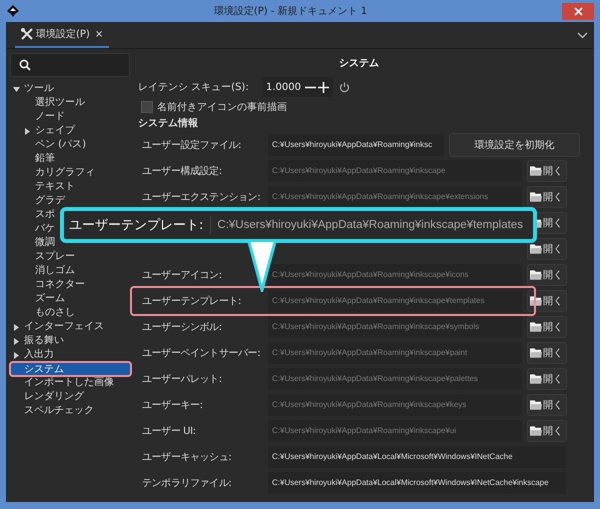 This screenshot has height=509, width=600. I want to click on plus-icon, so click(323, 87).